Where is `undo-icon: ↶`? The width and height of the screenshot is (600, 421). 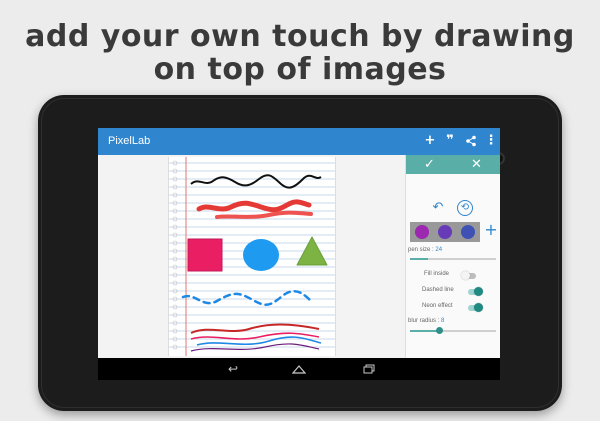
undo-icon: ↶ is located at coordinates (438, 208).